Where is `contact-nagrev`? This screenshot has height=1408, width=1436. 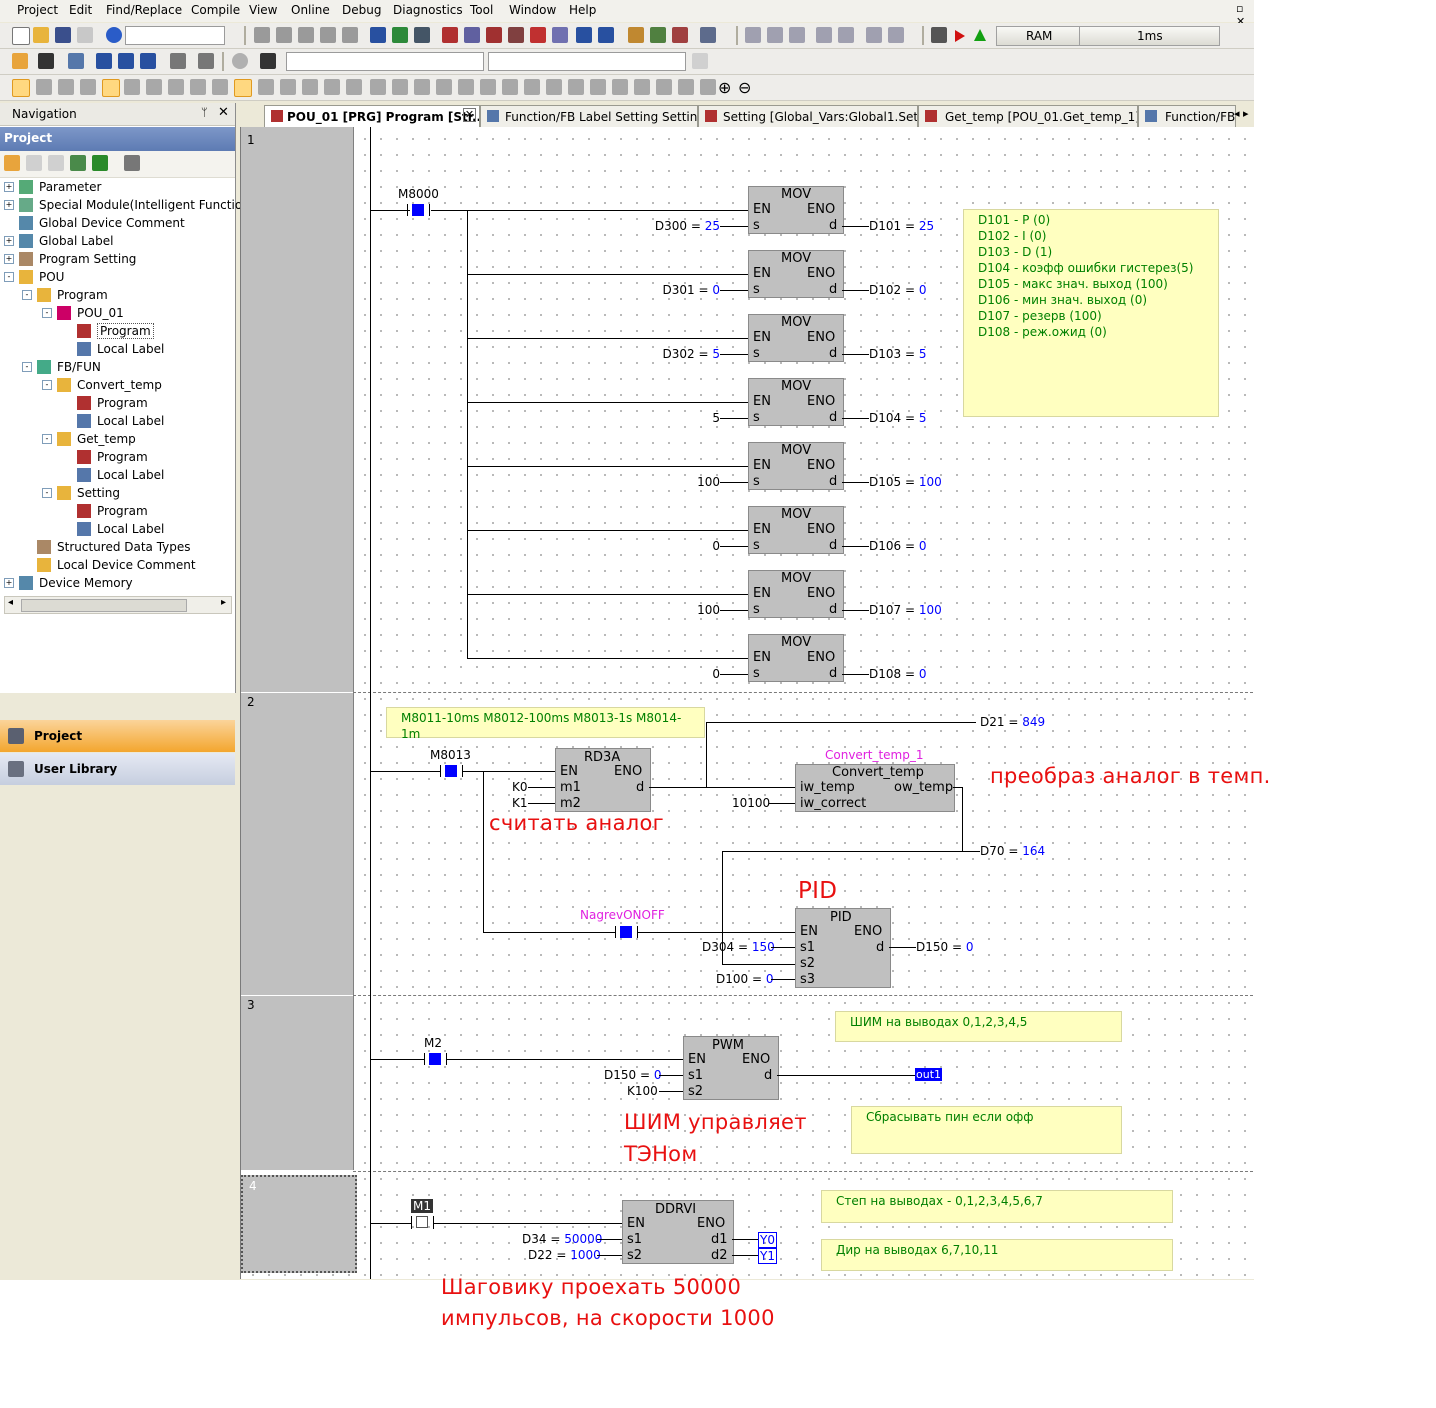 contact-nagrev is located at coordinates (627, 932).